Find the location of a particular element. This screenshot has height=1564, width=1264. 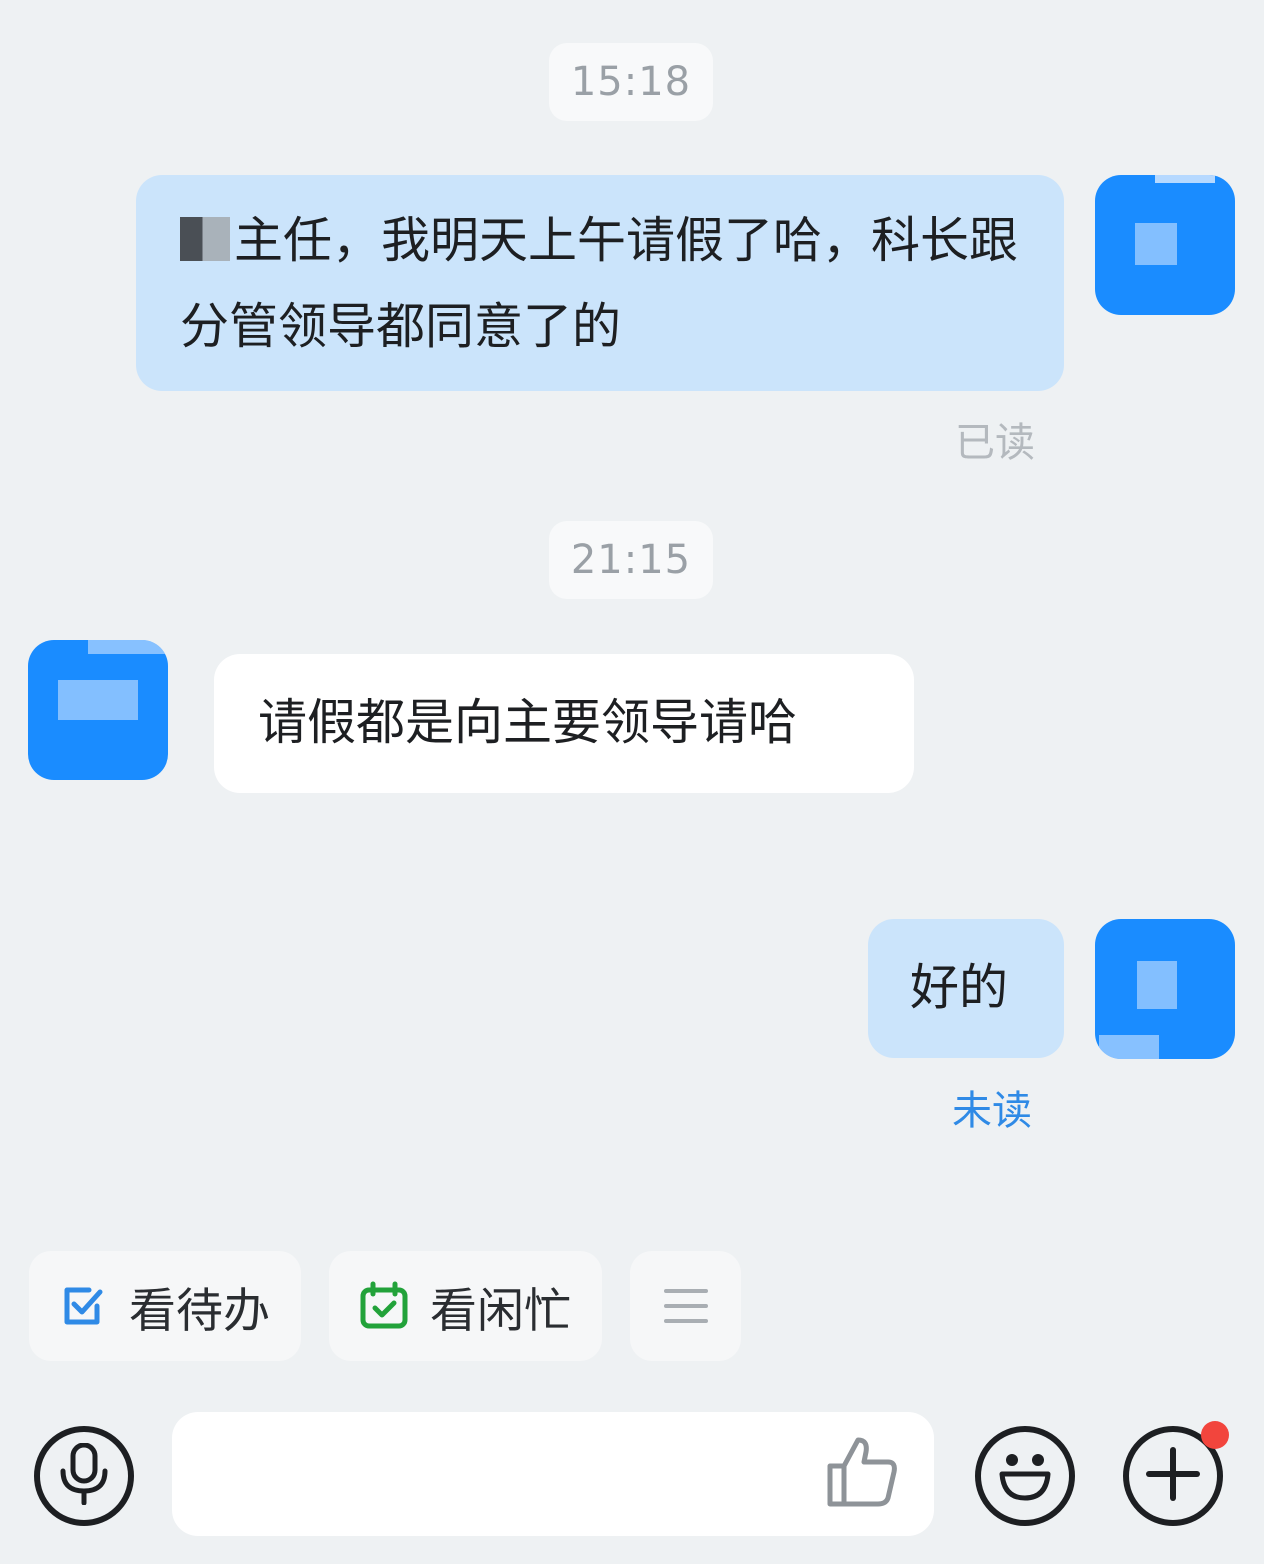

voice-button is located at coordinates (84, 1476).